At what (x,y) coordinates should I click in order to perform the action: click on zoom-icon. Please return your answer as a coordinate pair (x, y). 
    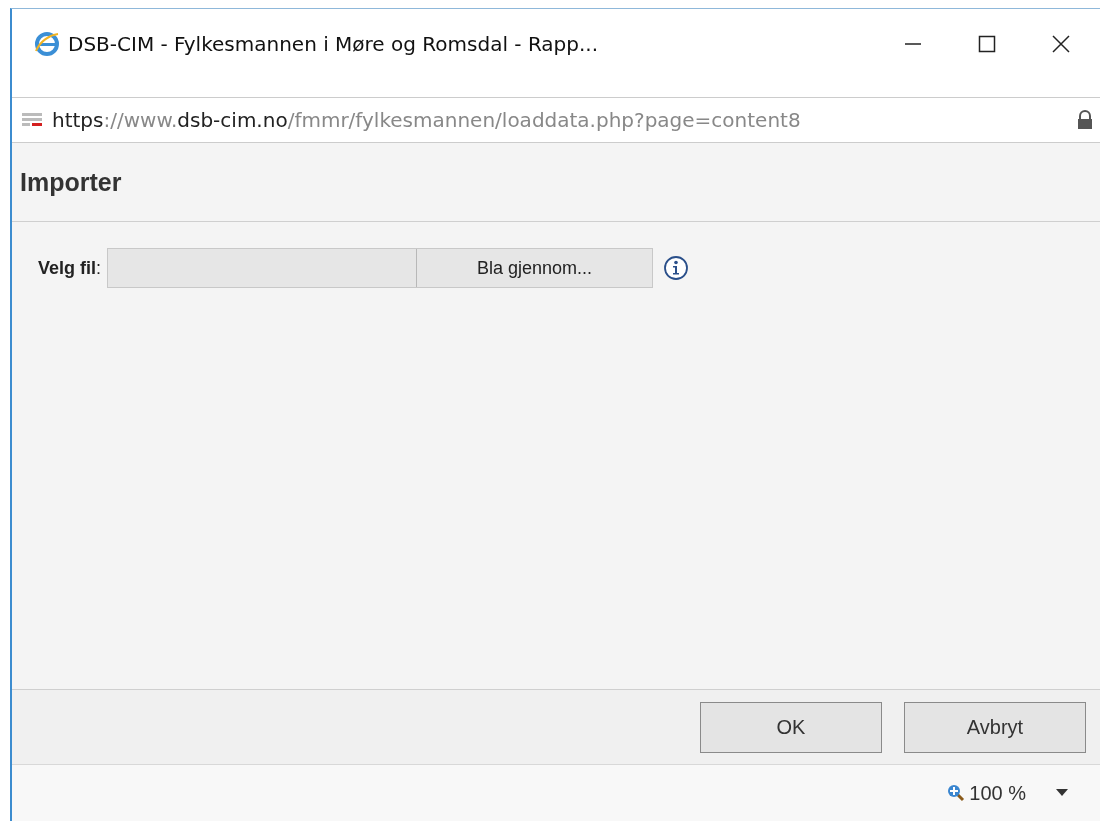
    Looking at the image, I should click on (956, 793).